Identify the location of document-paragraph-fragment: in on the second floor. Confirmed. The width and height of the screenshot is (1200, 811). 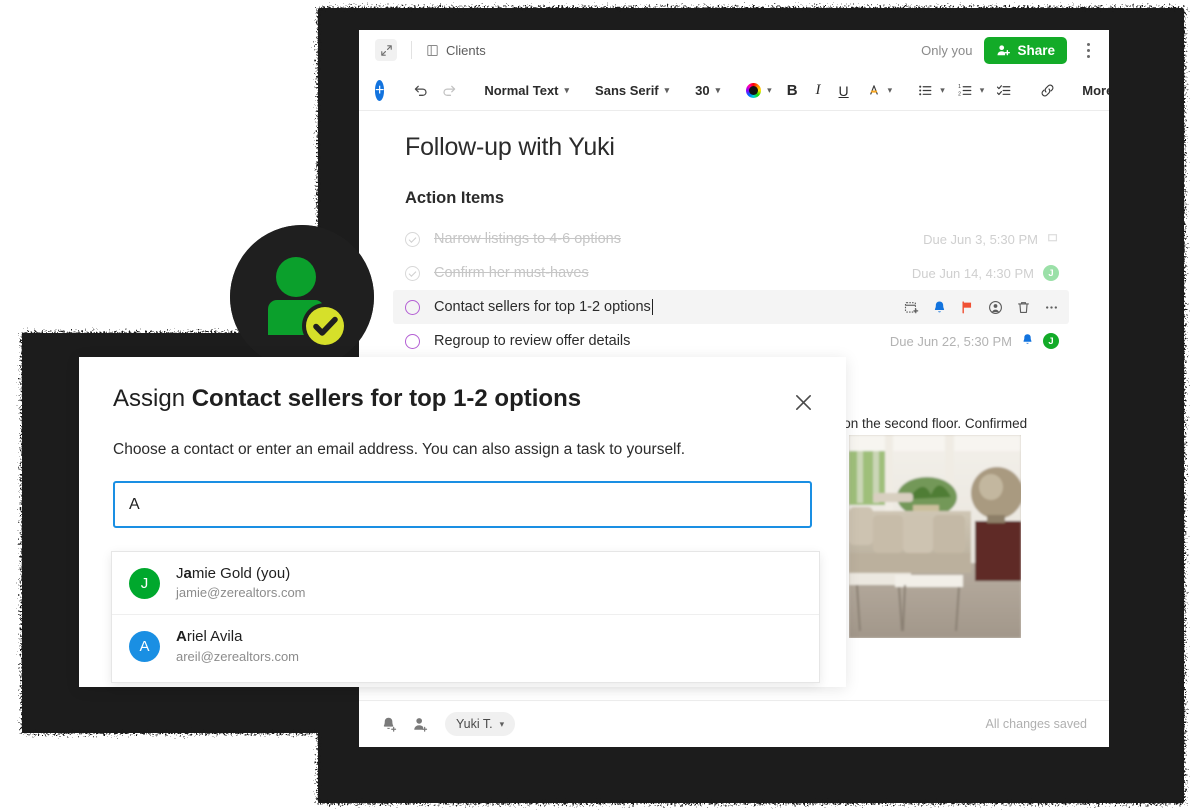
(928, 423).